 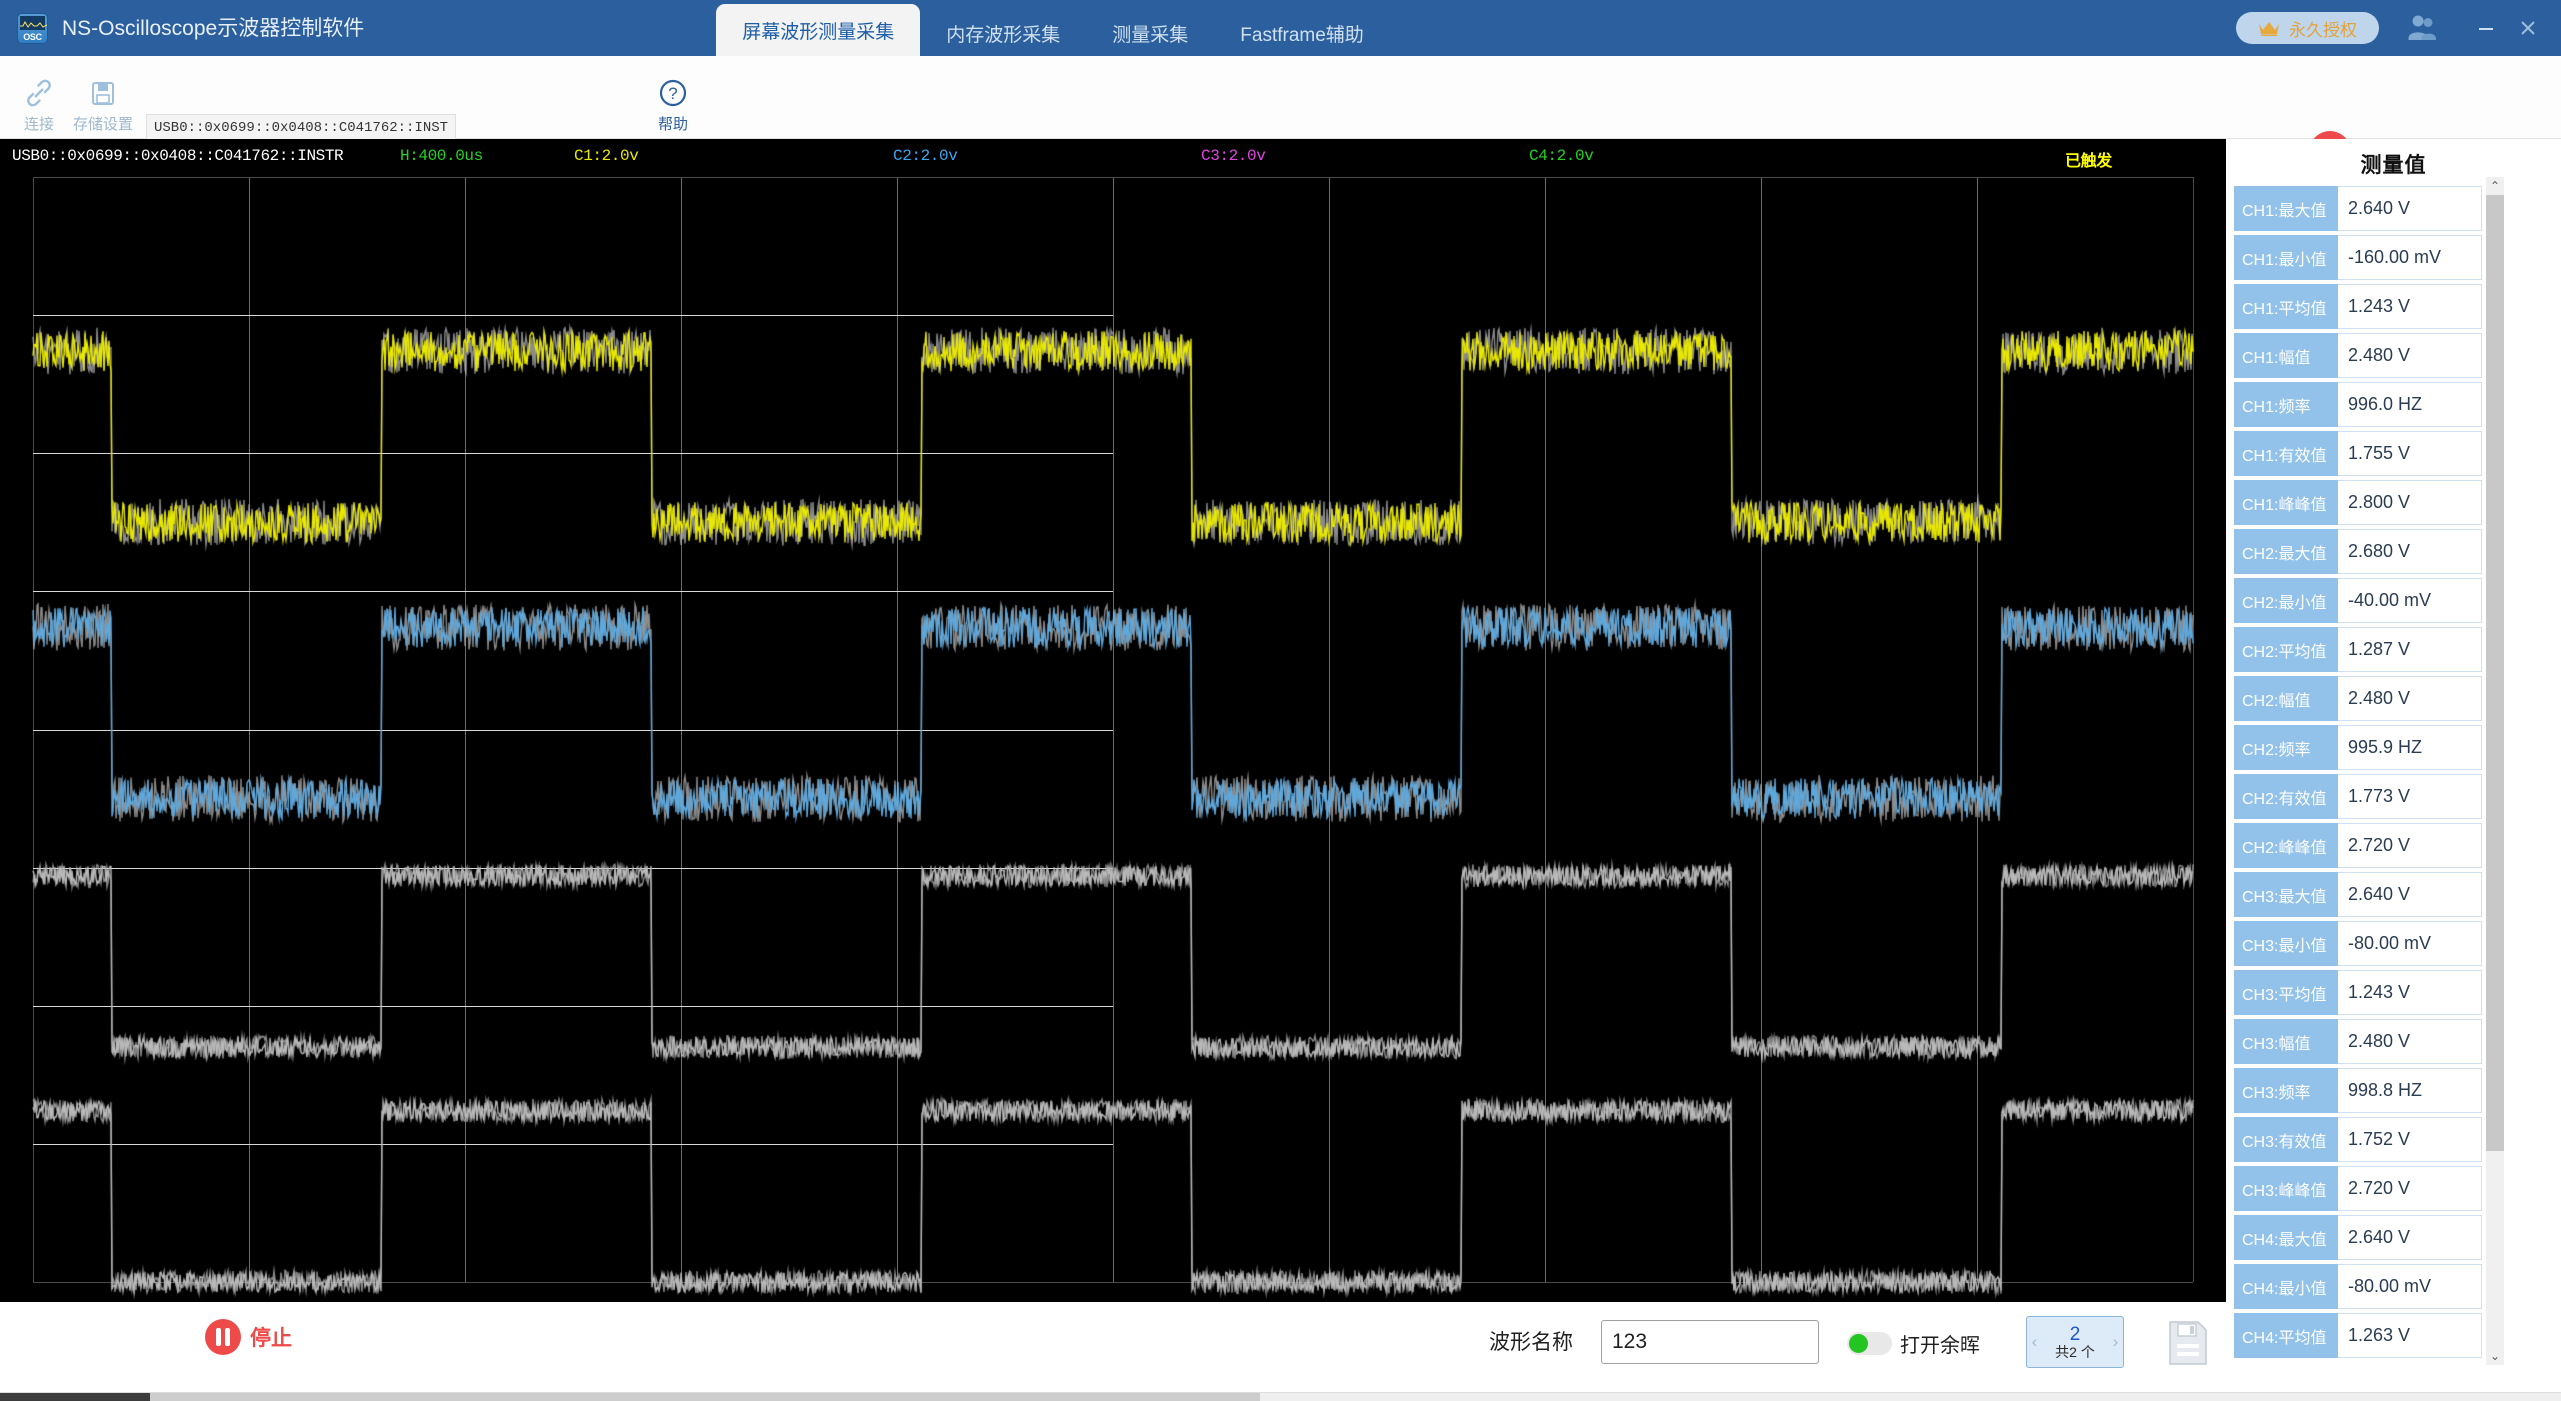 I want to click on measurement-row: CH2:平均值 1.287 V, so click(x=2358, y=649).